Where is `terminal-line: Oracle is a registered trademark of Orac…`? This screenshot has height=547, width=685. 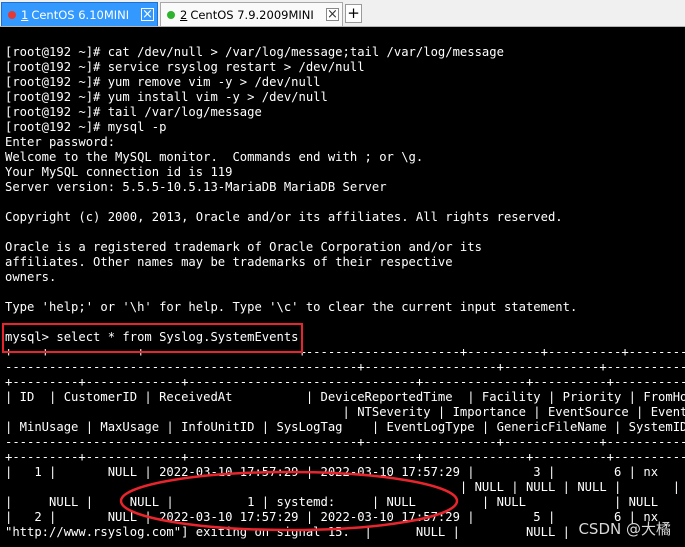
terminal-line: Oracle is a registered trademark of Orac… is located at coordinates (243, 247).